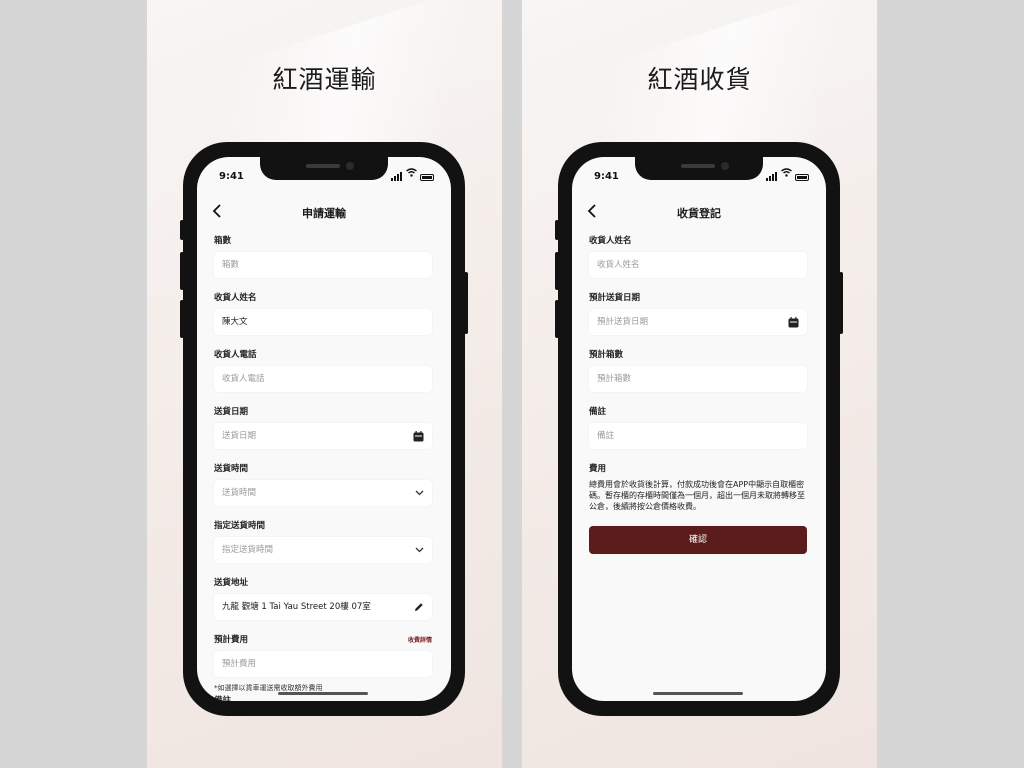 The width and height of the screenshot is (1024, 768). What do you see at coordinates (323, 640) in the screenshot?
I see `estimated-fee-label: 預計費用 收費詳情` at bounding box center [323, 640].